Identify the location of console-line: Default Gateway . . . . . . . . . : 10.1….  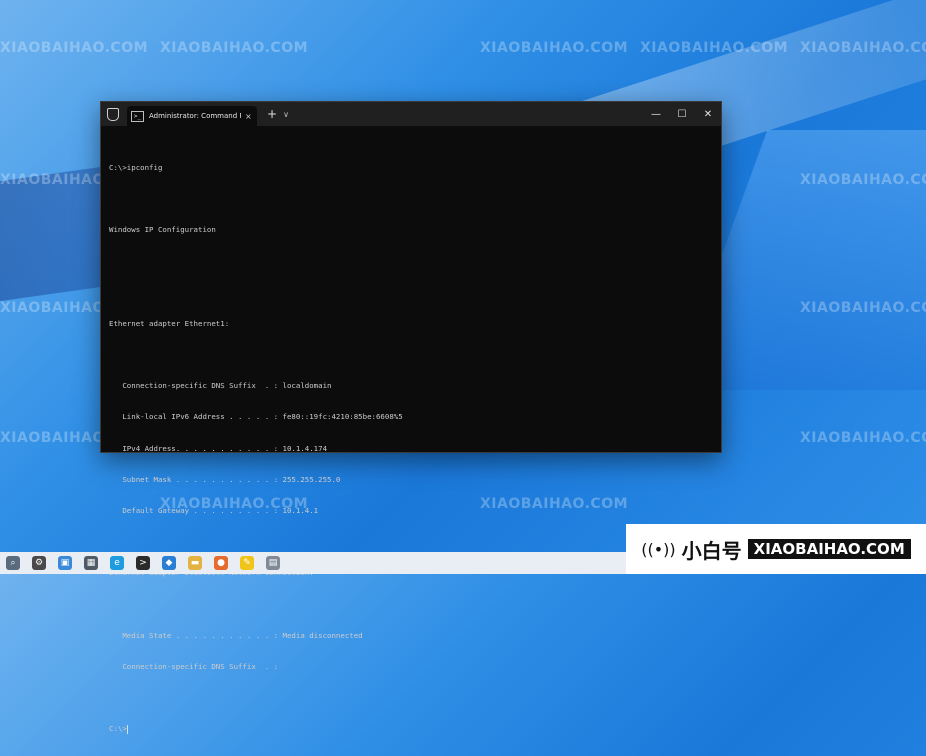
(214, 511).